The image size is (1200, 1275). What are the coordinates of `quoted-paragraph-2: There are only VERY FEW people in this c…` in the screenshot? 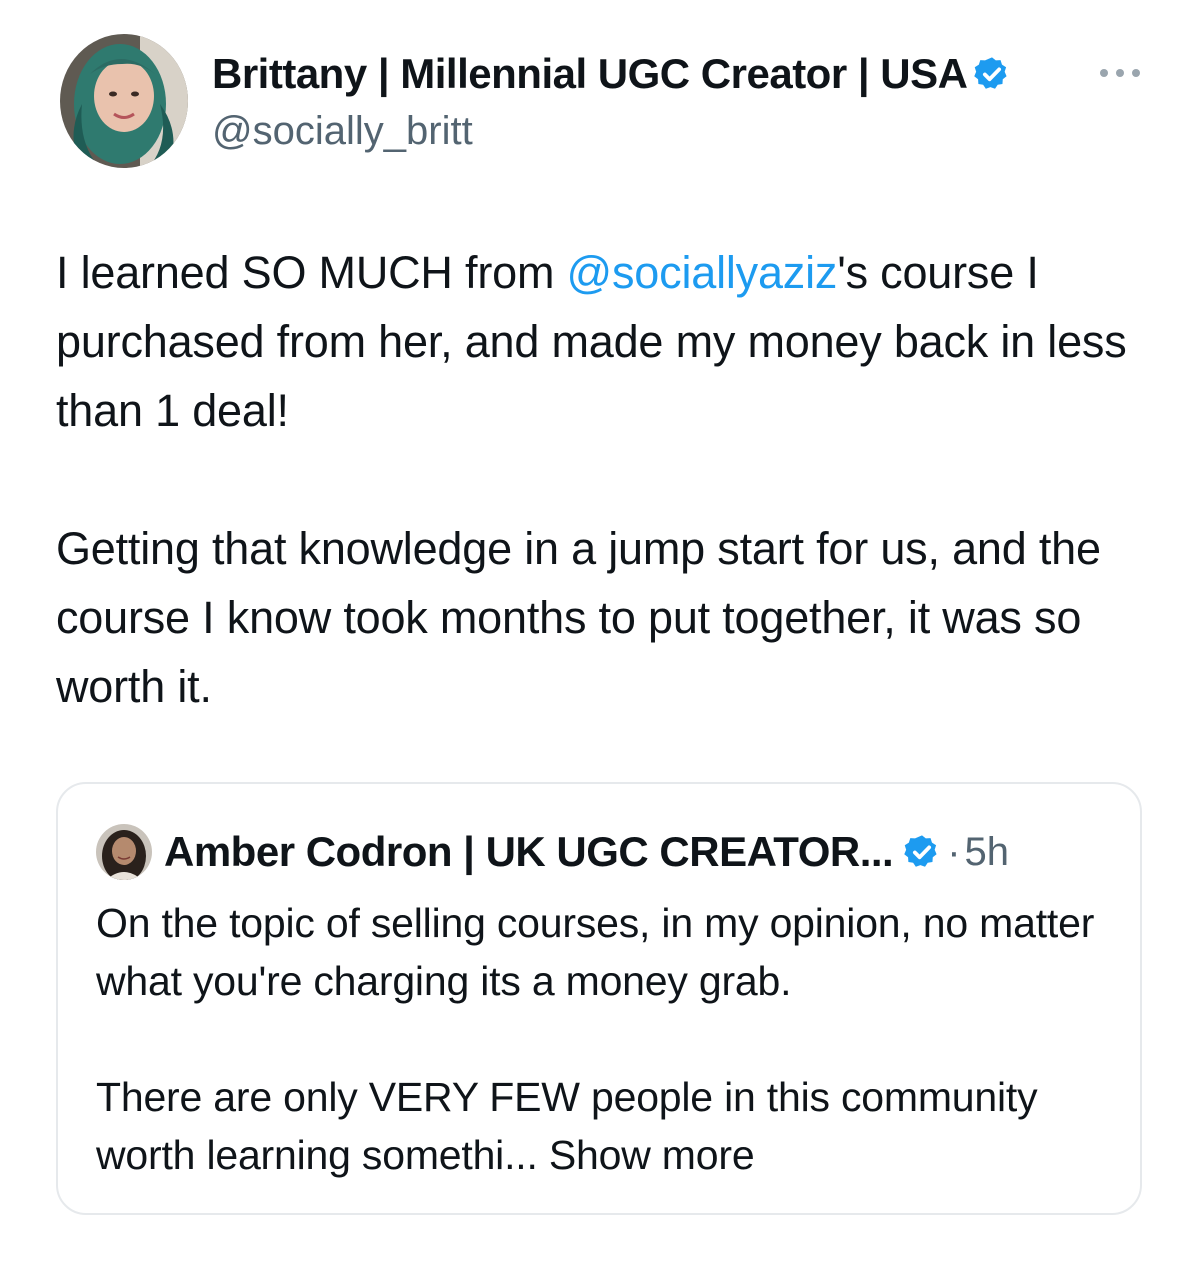 It's located at (606, 1126).